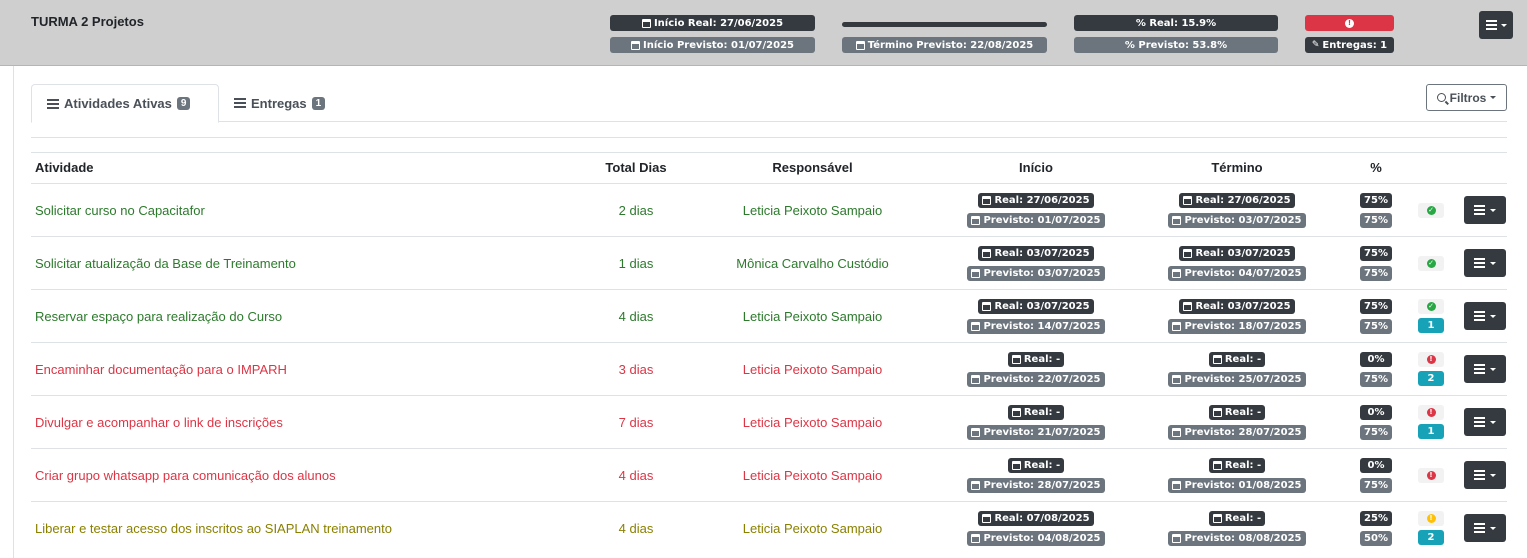 This screenshot has width=1527, height=558. What do you see at coordinates (1036, 167) in the screenshot?
I see `column-header-start: Início` at bounding box center [1036, 167].